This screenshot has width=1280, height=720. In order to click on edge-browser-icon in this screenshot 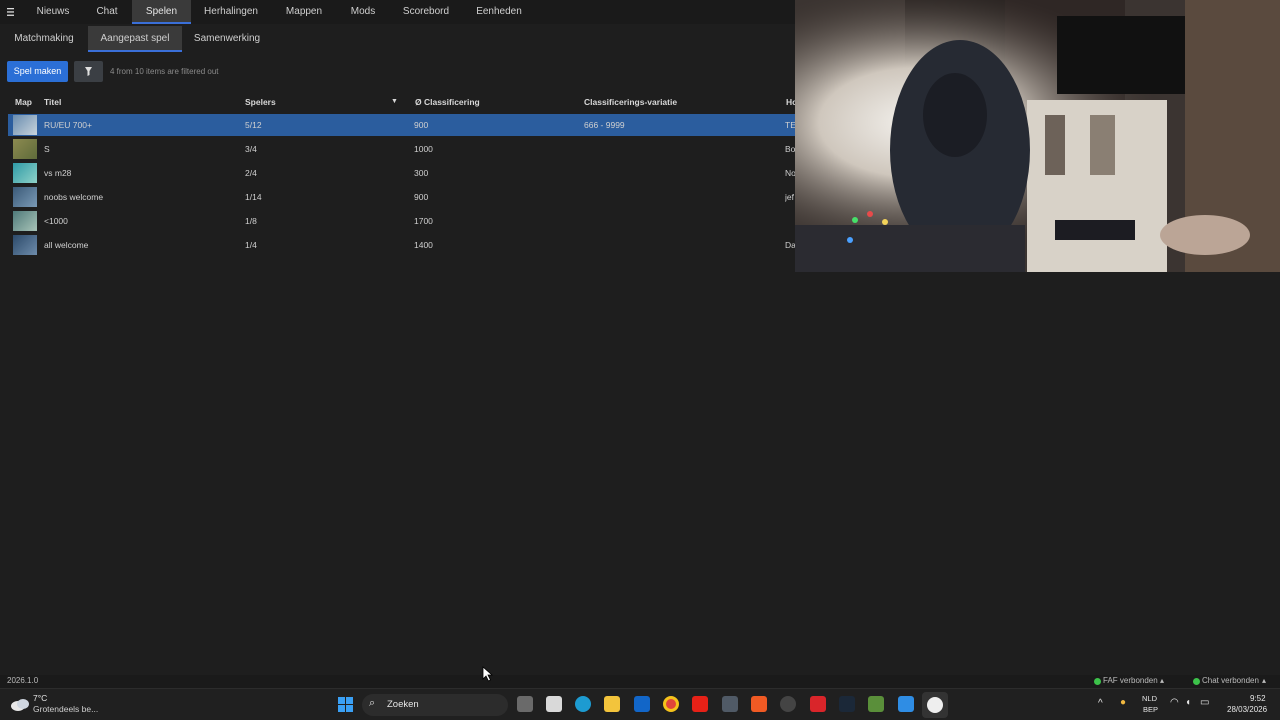, I will do `click(583, 704)`.